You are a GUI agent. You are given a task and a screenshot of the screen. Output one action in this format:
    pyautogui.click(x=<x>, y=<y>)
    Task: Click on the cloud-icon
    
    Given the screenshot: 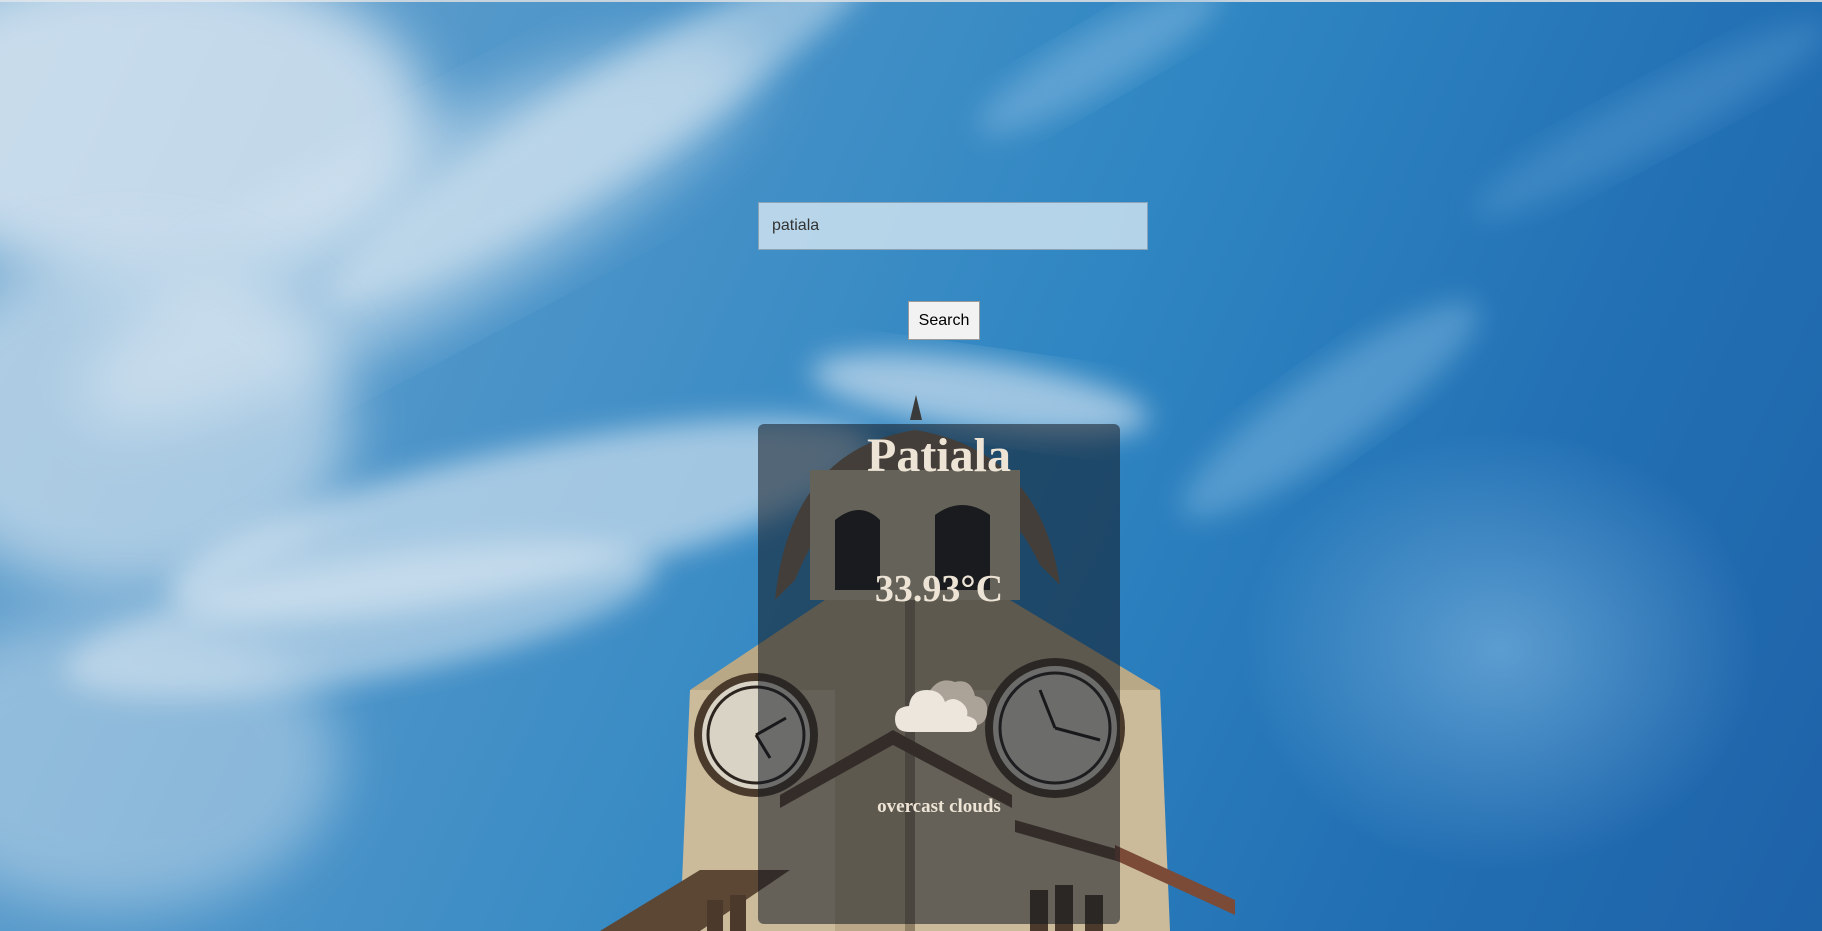 What is the action you would take?
    pyautogui.click(x=941, y=706)
    